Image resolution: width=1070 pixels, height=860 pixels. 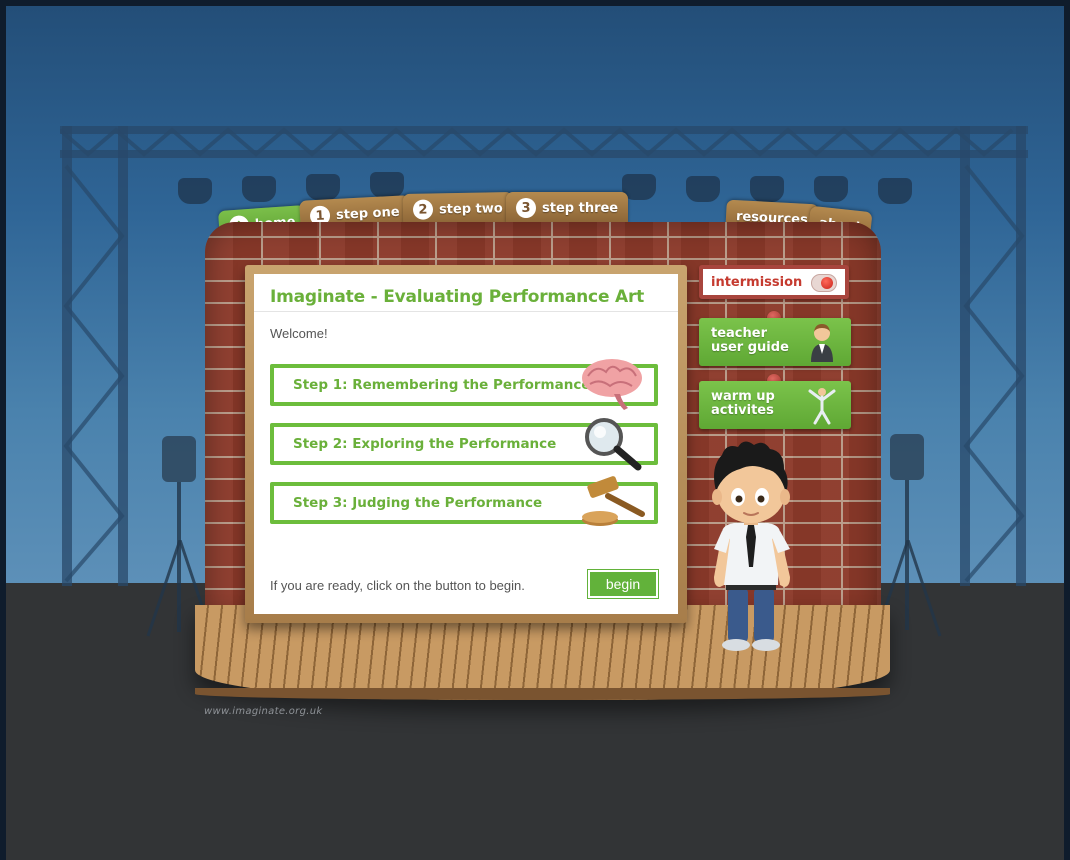 I want to click on step-3-button: Step 3: Judging the Performance, so click(x=464, y=501).